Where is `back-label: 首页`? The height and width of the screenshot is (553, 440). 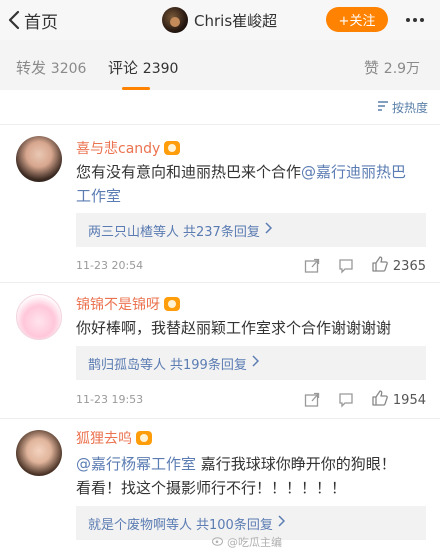
back-label: 首页 is located at coordinates (41, 22).